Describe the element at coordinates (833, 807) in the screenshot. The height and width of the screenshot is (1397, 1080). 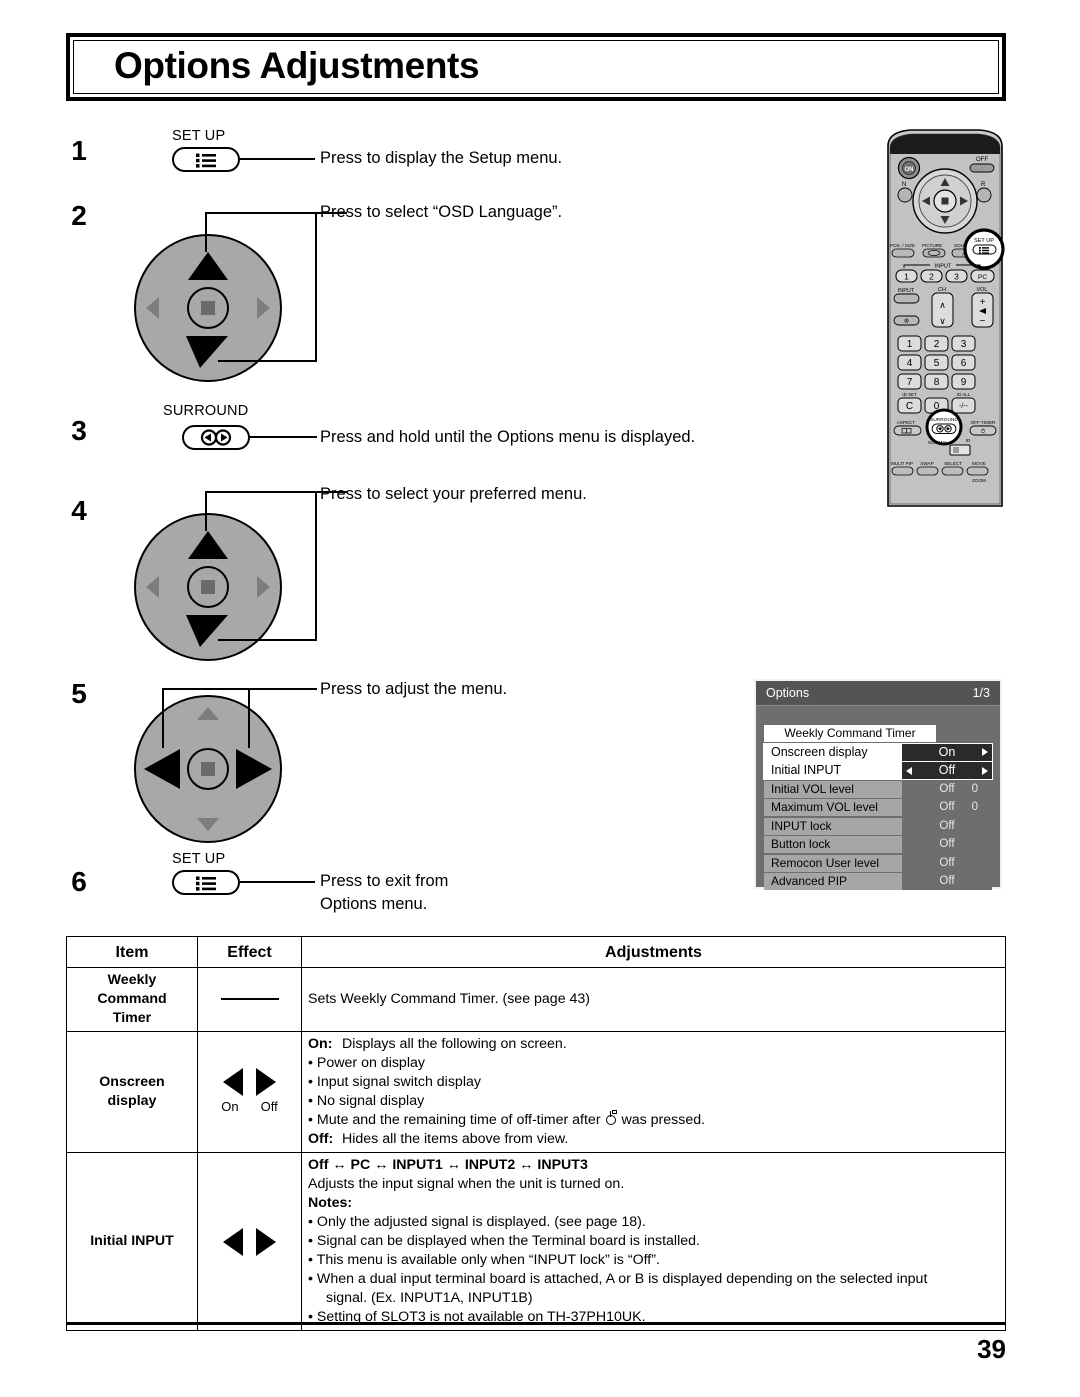
I see `osd-item-label: Maximum VOL level` at that location.